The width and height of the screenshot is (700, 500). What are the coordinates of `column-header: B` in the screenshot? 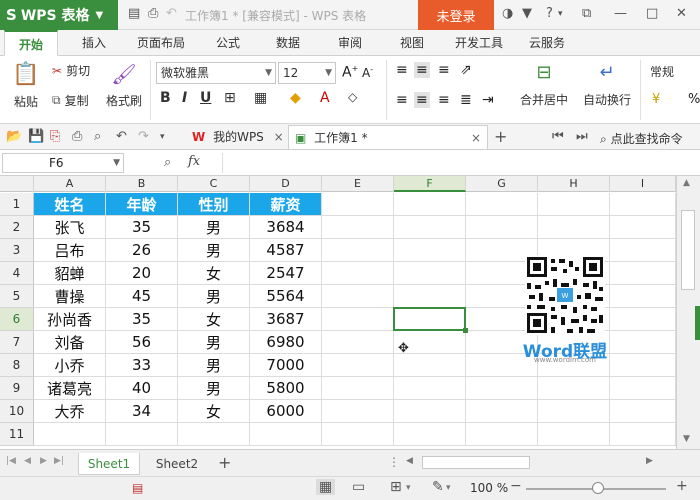 It's located at (142, 184).